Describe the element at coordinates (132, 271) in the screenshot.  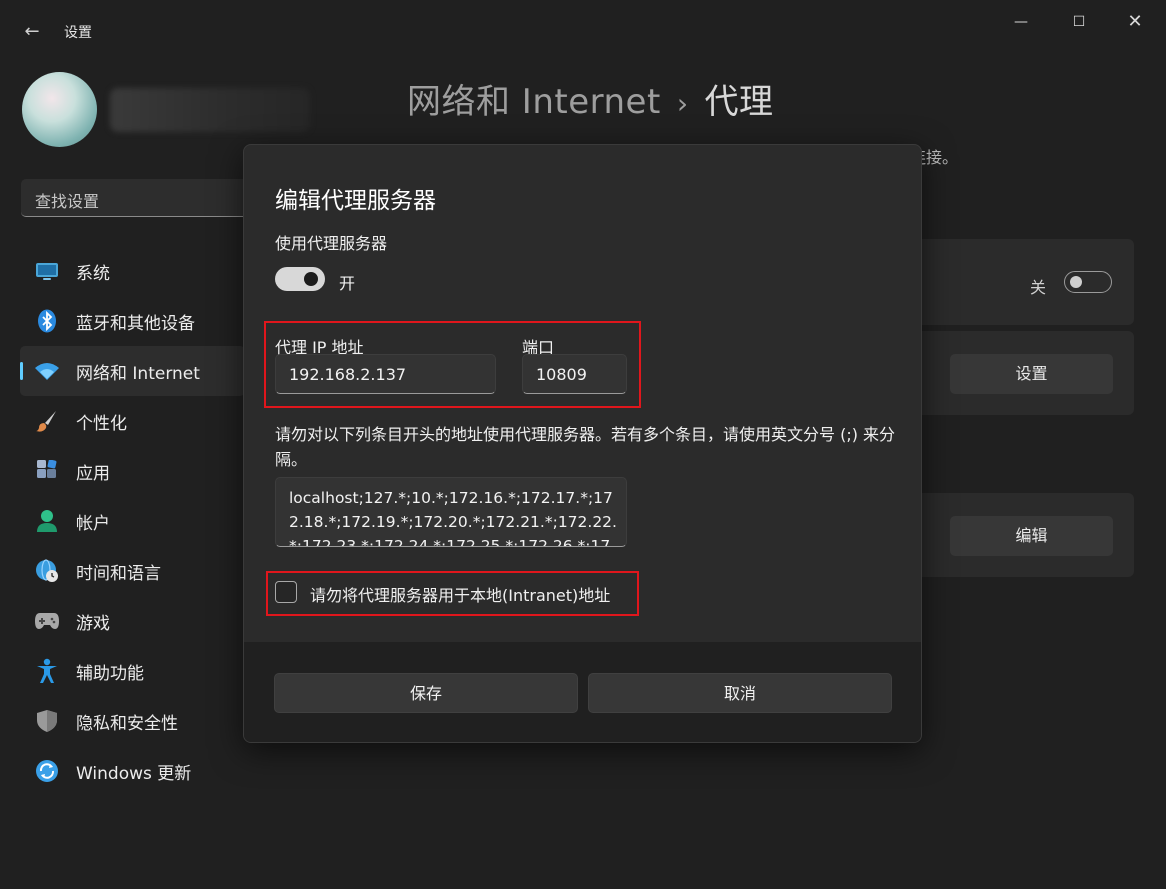
I see `sidebar-item-system: 系统` at that location.